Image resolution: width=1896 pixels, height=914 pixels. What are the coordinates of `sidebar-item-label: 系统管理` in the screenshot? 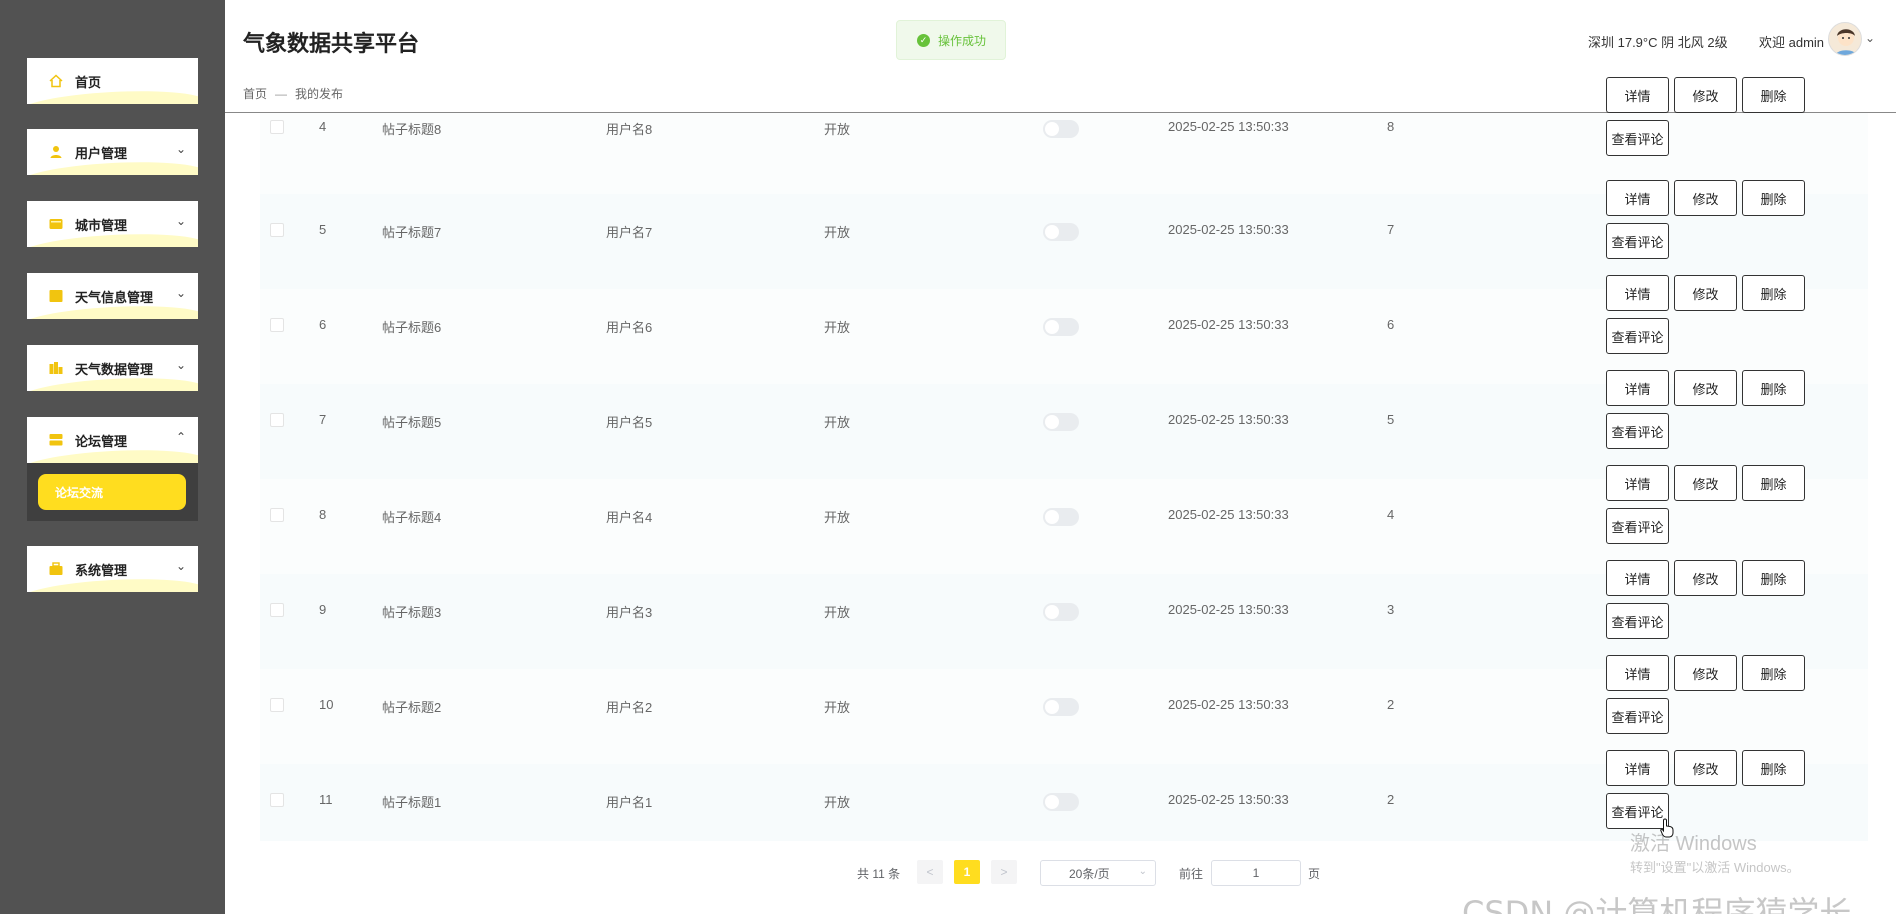 It's located at (101, 570).